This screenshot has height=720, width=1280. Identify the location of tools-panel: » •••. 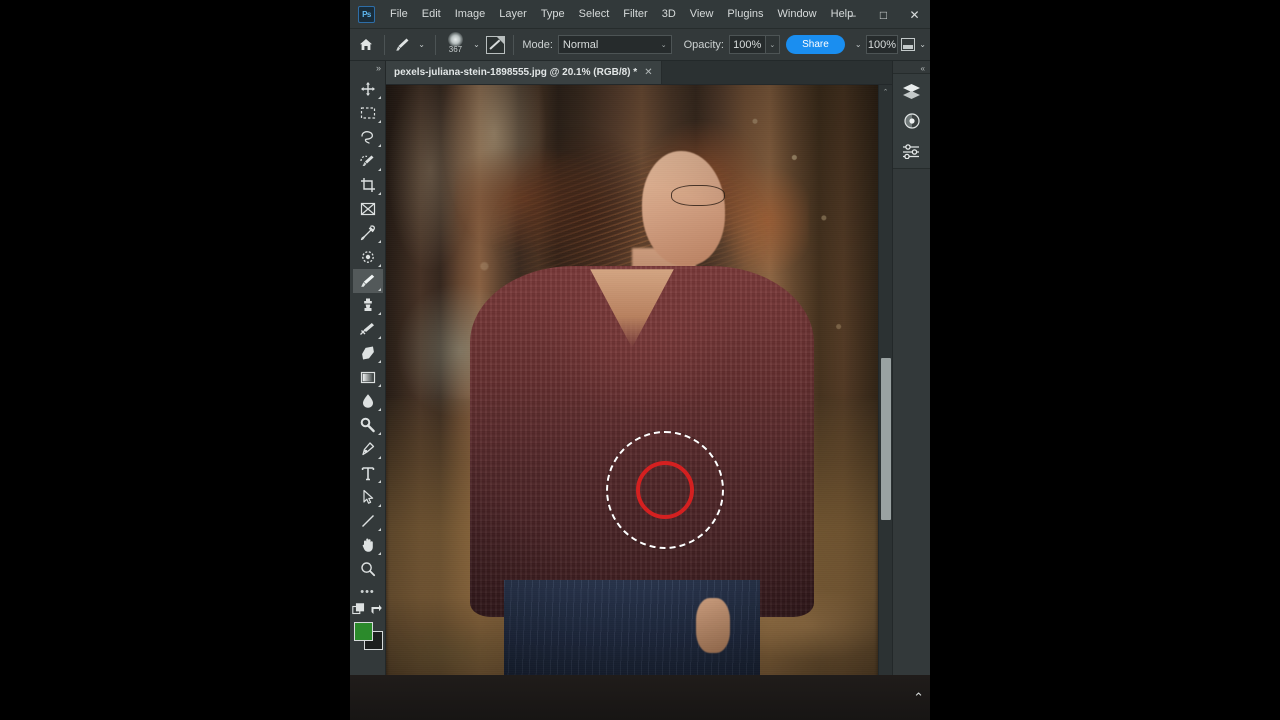
(368, 390).